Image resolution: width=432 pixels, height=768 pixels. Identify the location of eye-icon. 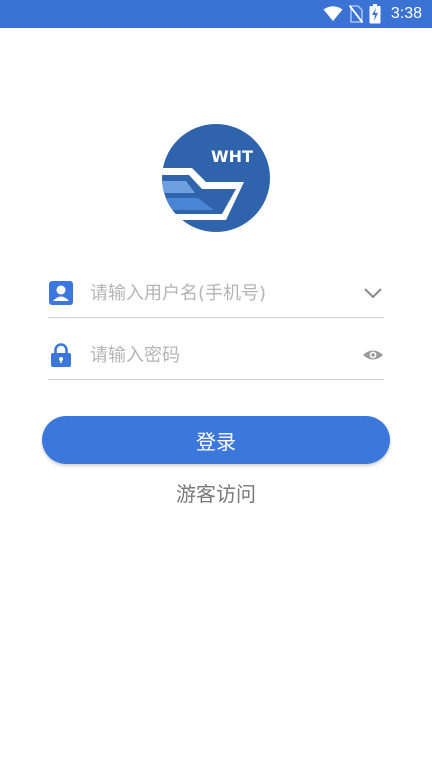
(373, 355).